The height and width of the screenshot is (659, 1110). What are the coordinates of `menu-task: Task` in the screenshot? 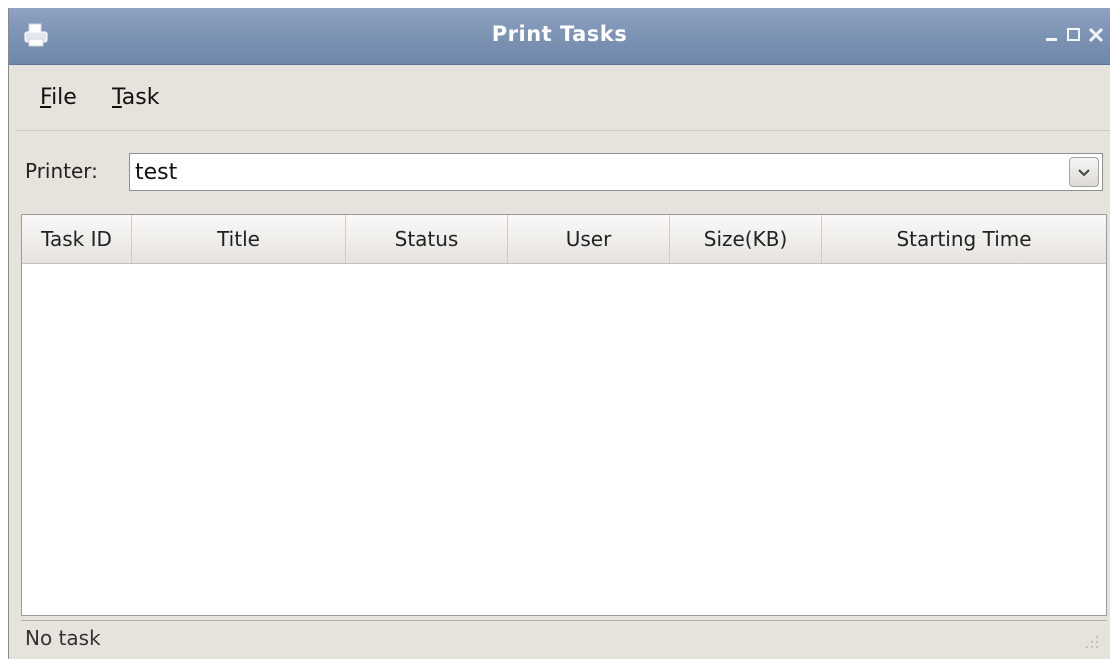 It's located at (135, 97).